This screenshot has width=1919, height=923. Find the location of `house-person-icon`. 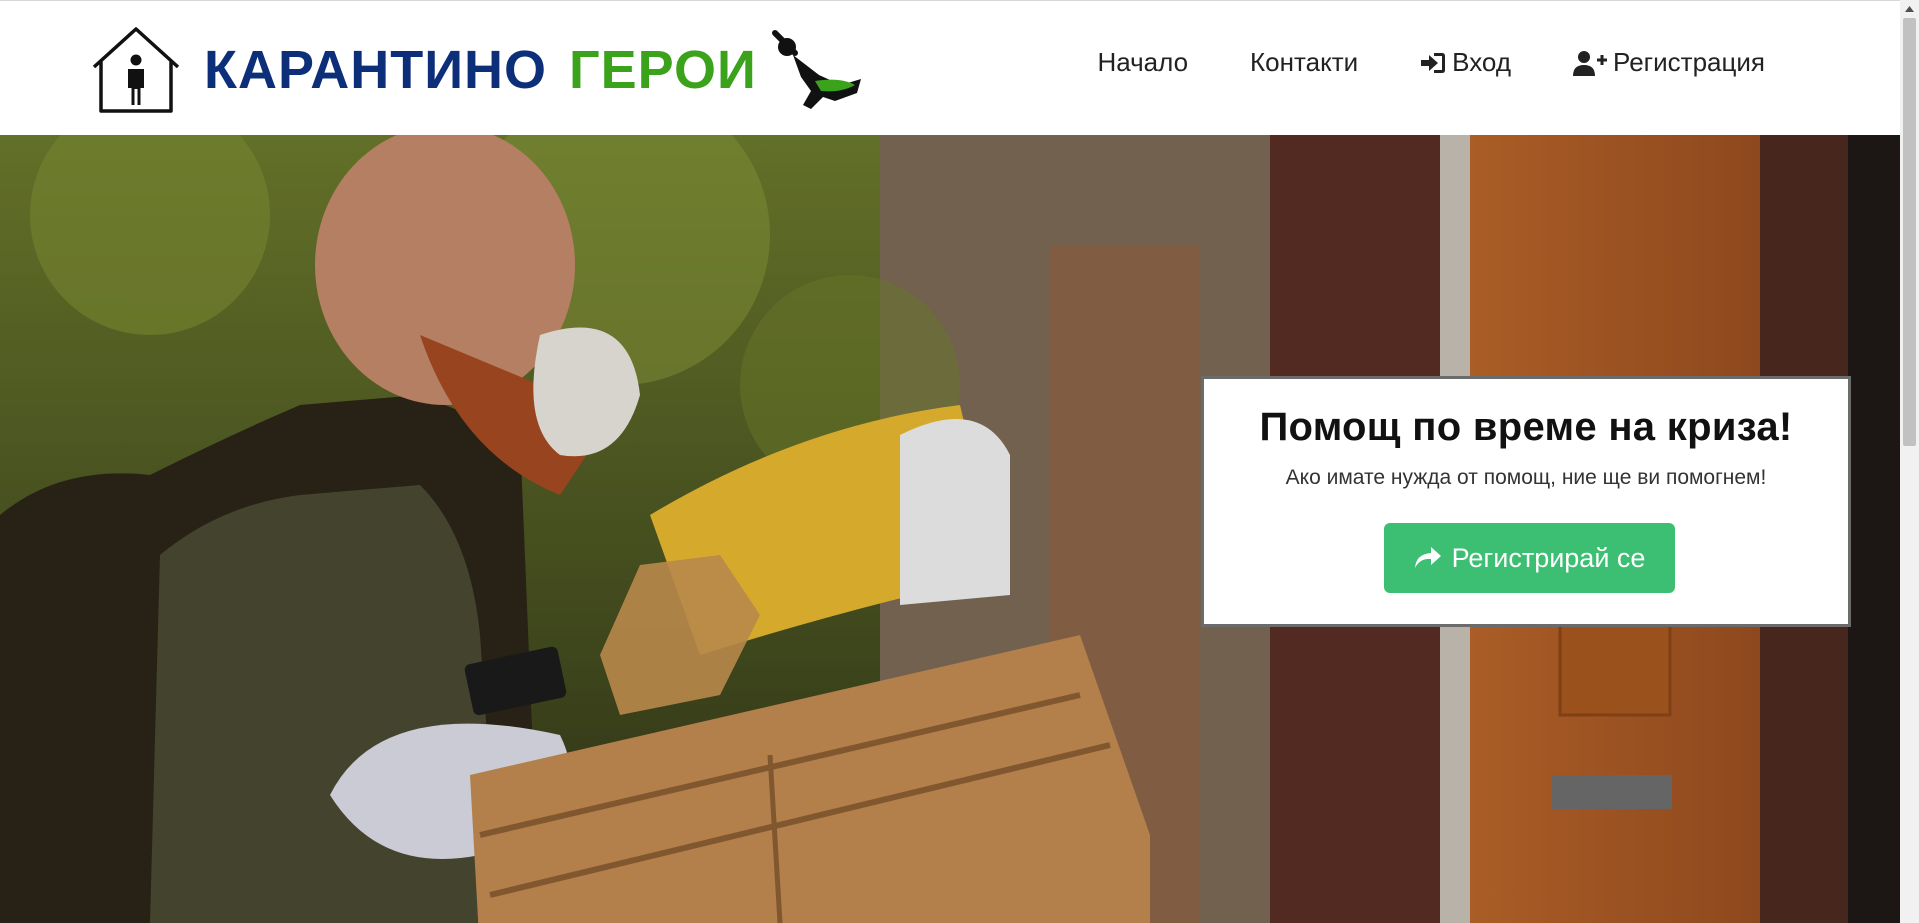

house-person-icon is located at coordinates (136, 70).